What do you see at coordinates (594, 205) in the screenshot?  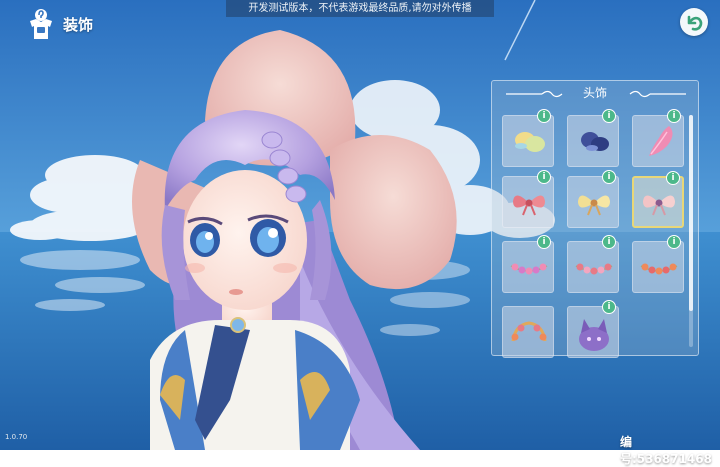 I see `yellow-bow-icon` at bounding box center [594, 205].